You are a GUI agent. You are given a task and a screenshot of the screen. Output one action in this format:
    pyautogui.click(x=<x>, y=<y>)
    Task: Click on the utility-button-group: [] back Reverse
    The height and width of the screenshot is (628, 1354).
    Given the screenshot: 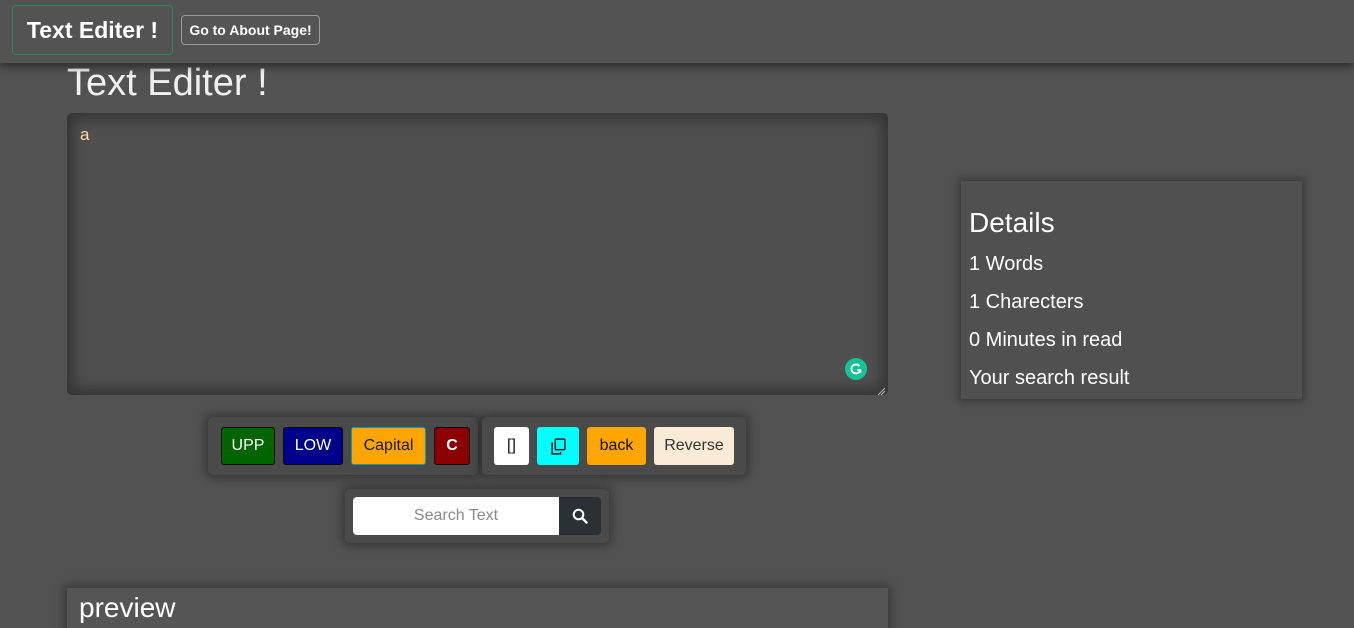 What is the action you would take?
    pyautogui.click(x=614, y=446)
    